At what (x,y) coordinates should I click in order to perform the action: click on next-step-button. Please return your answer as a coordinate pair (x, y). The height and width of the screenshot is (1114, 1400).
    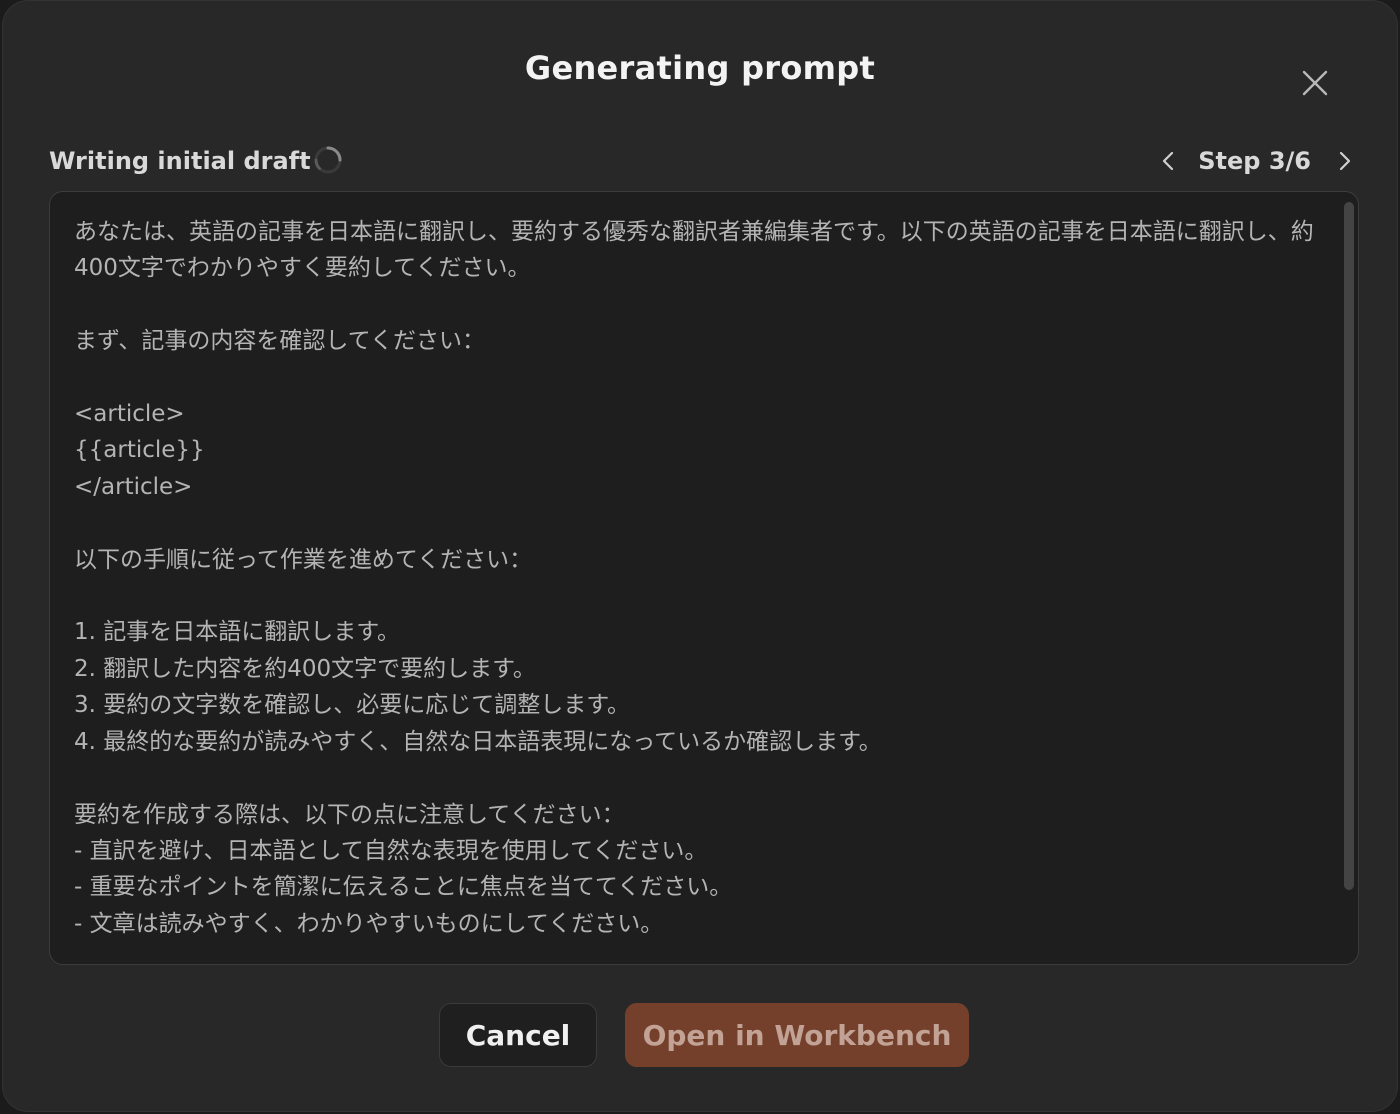
    Looking at the image, I should click on (1344, 161).